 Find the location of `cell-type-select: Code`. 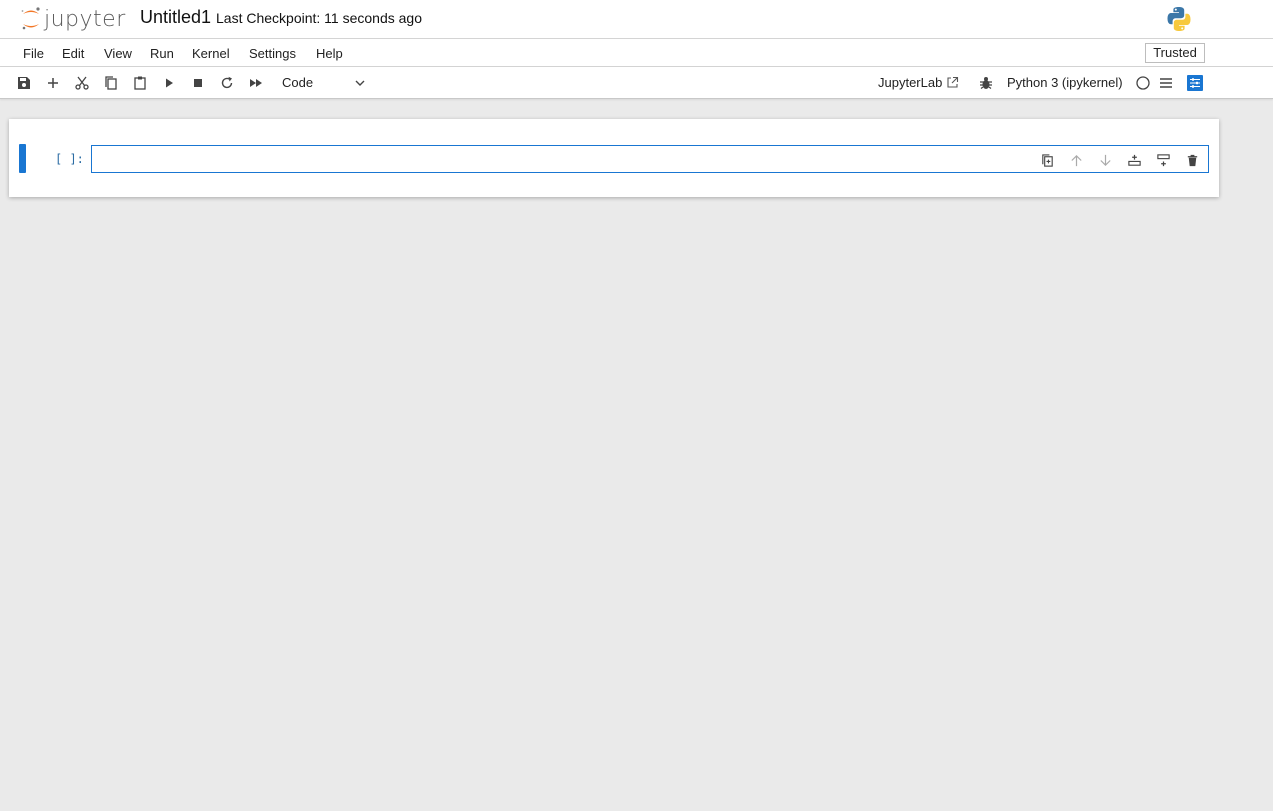

cell-type-select: Code is located at coordinates (297, 82).